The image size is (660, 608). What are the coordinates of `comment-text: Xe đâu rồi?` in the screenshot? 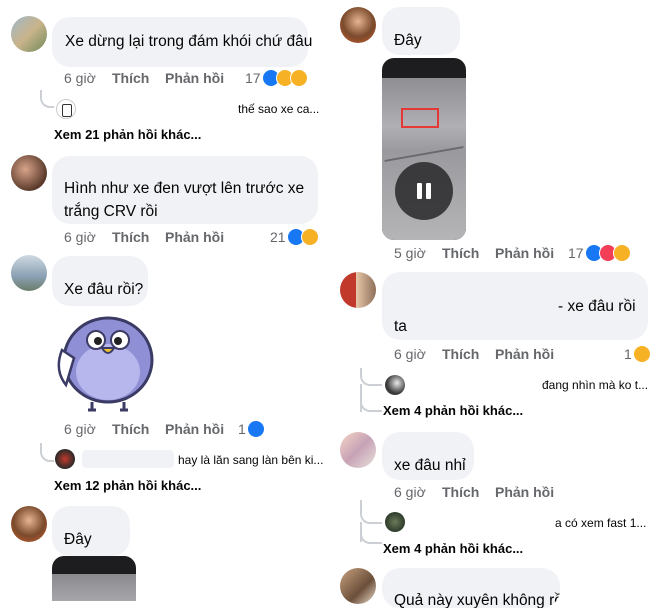 It's located at (104, 289).